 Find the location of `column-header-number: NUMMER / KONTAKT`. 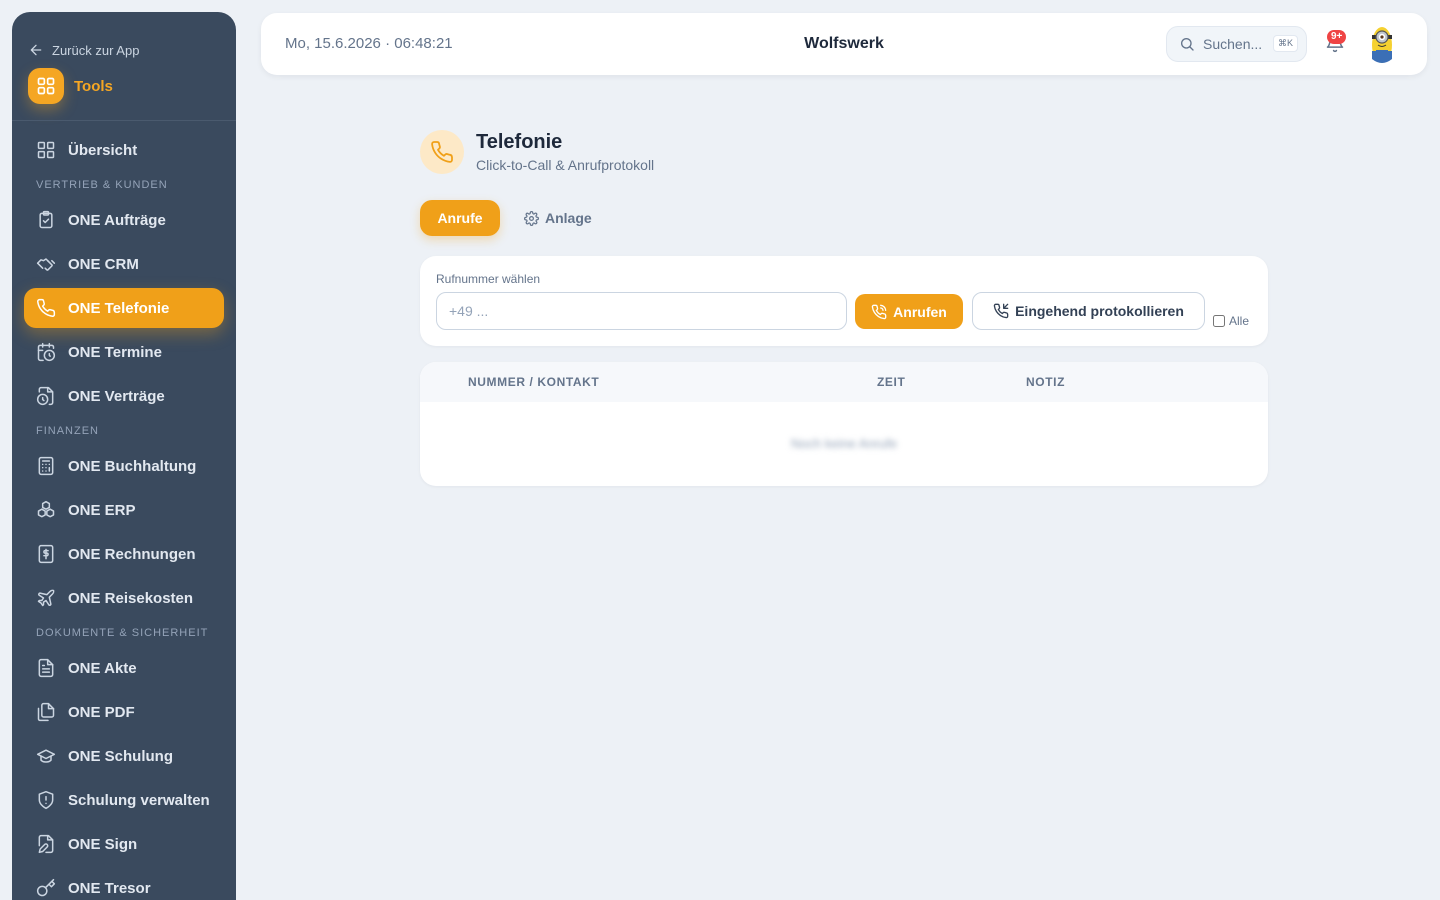

column-header-number: NUMMER / KONTAKT is located at coordinates (534, 382).